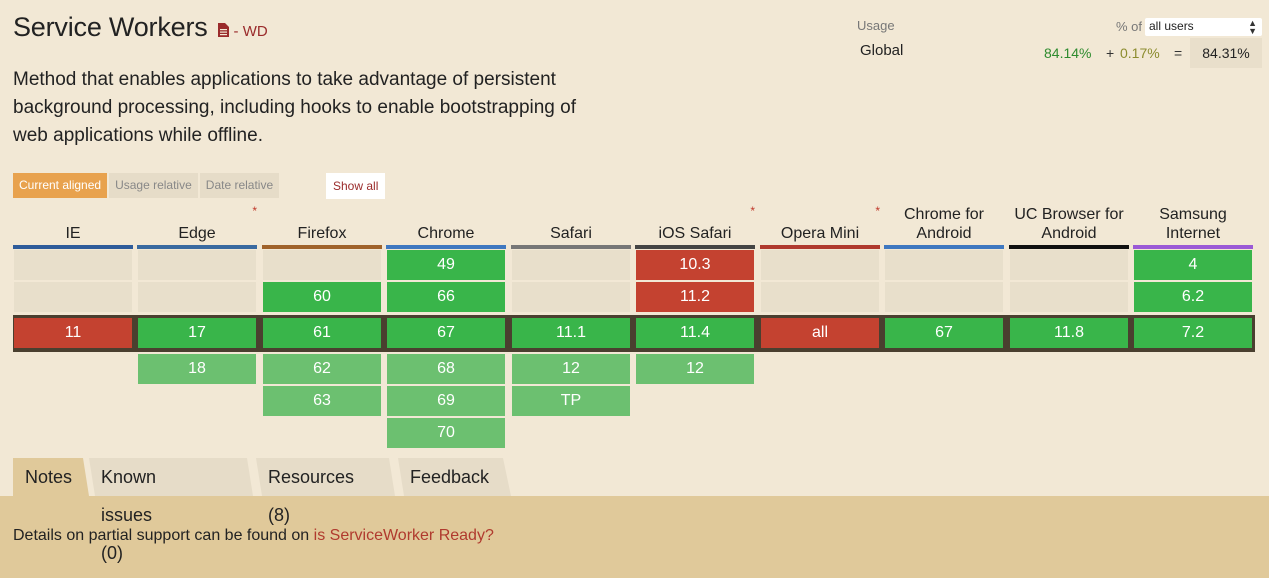 Image resolution: width=1269 pixels, height=578 pixels. What do you see at coordinates (820, 233) in the screenshot?
I see `browser-name: Opera Mini` at bounding box center [820, 233].